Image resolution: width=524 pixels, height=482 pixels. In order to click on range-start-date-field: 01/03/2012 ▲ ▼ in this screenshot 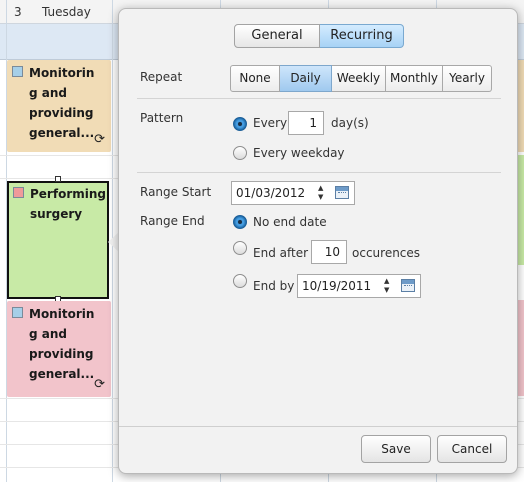, I will do `click(293, 193)`.